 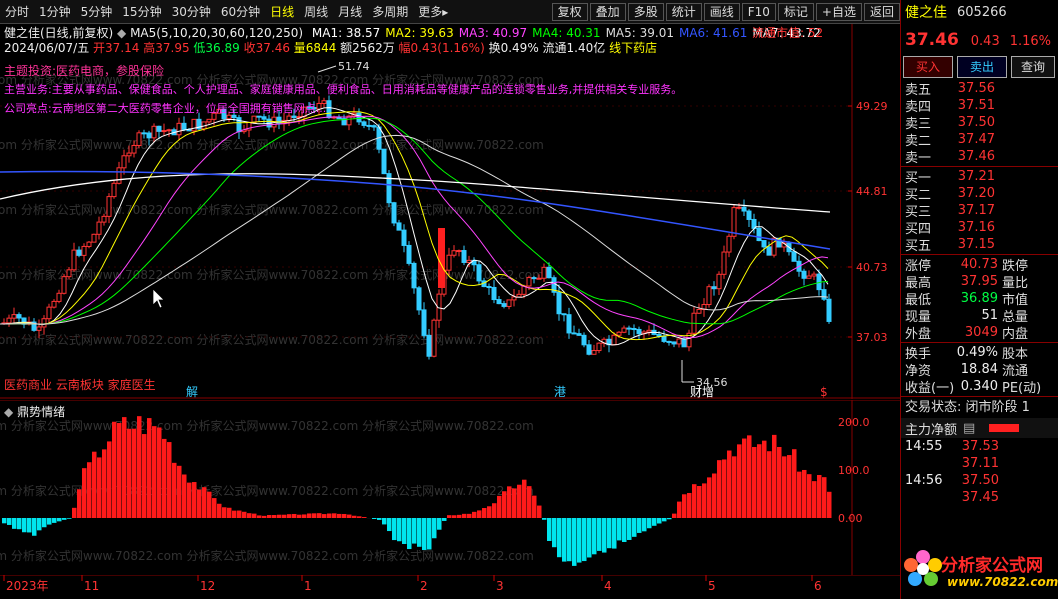 I want to click on stat-row: 收益(一) 0.340 PE(动), so click(x=979, y=387).